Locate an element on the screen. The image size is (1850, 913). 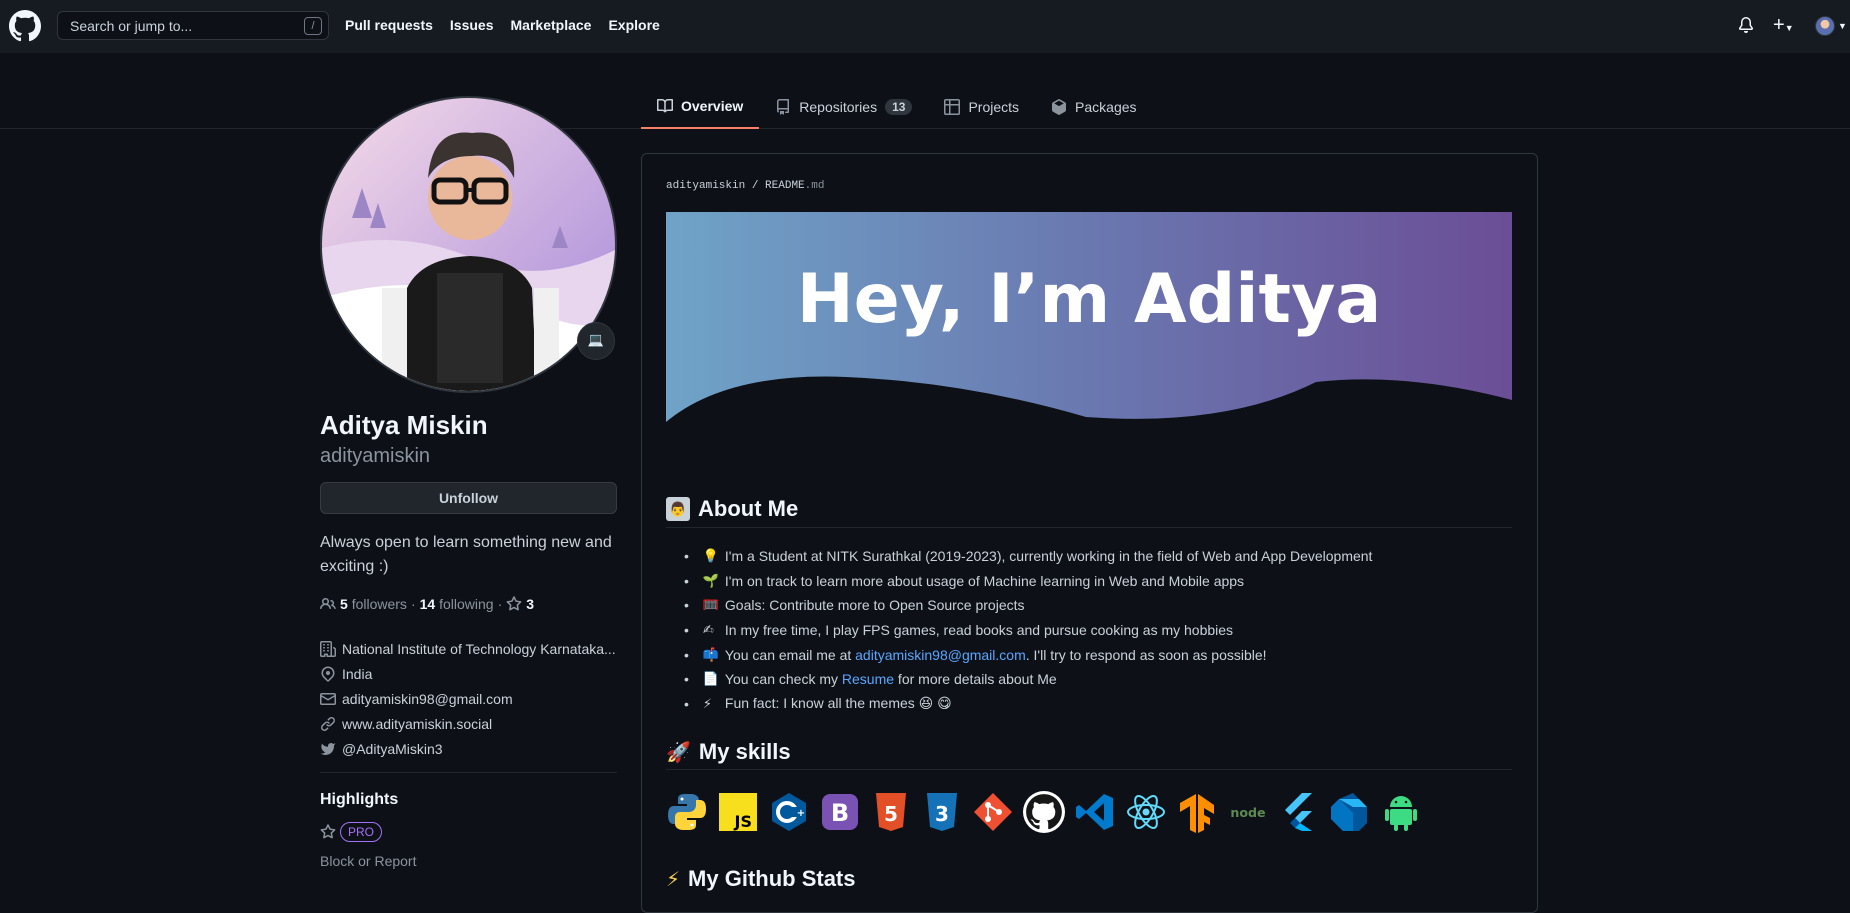
email-item: adityamiskin98@gmail.com is located at coordinates (468, 698).